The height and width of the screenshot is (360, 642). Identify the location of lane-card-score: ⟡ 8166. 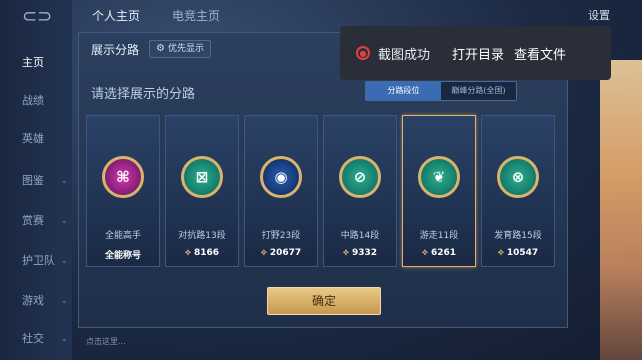
(201, 253).